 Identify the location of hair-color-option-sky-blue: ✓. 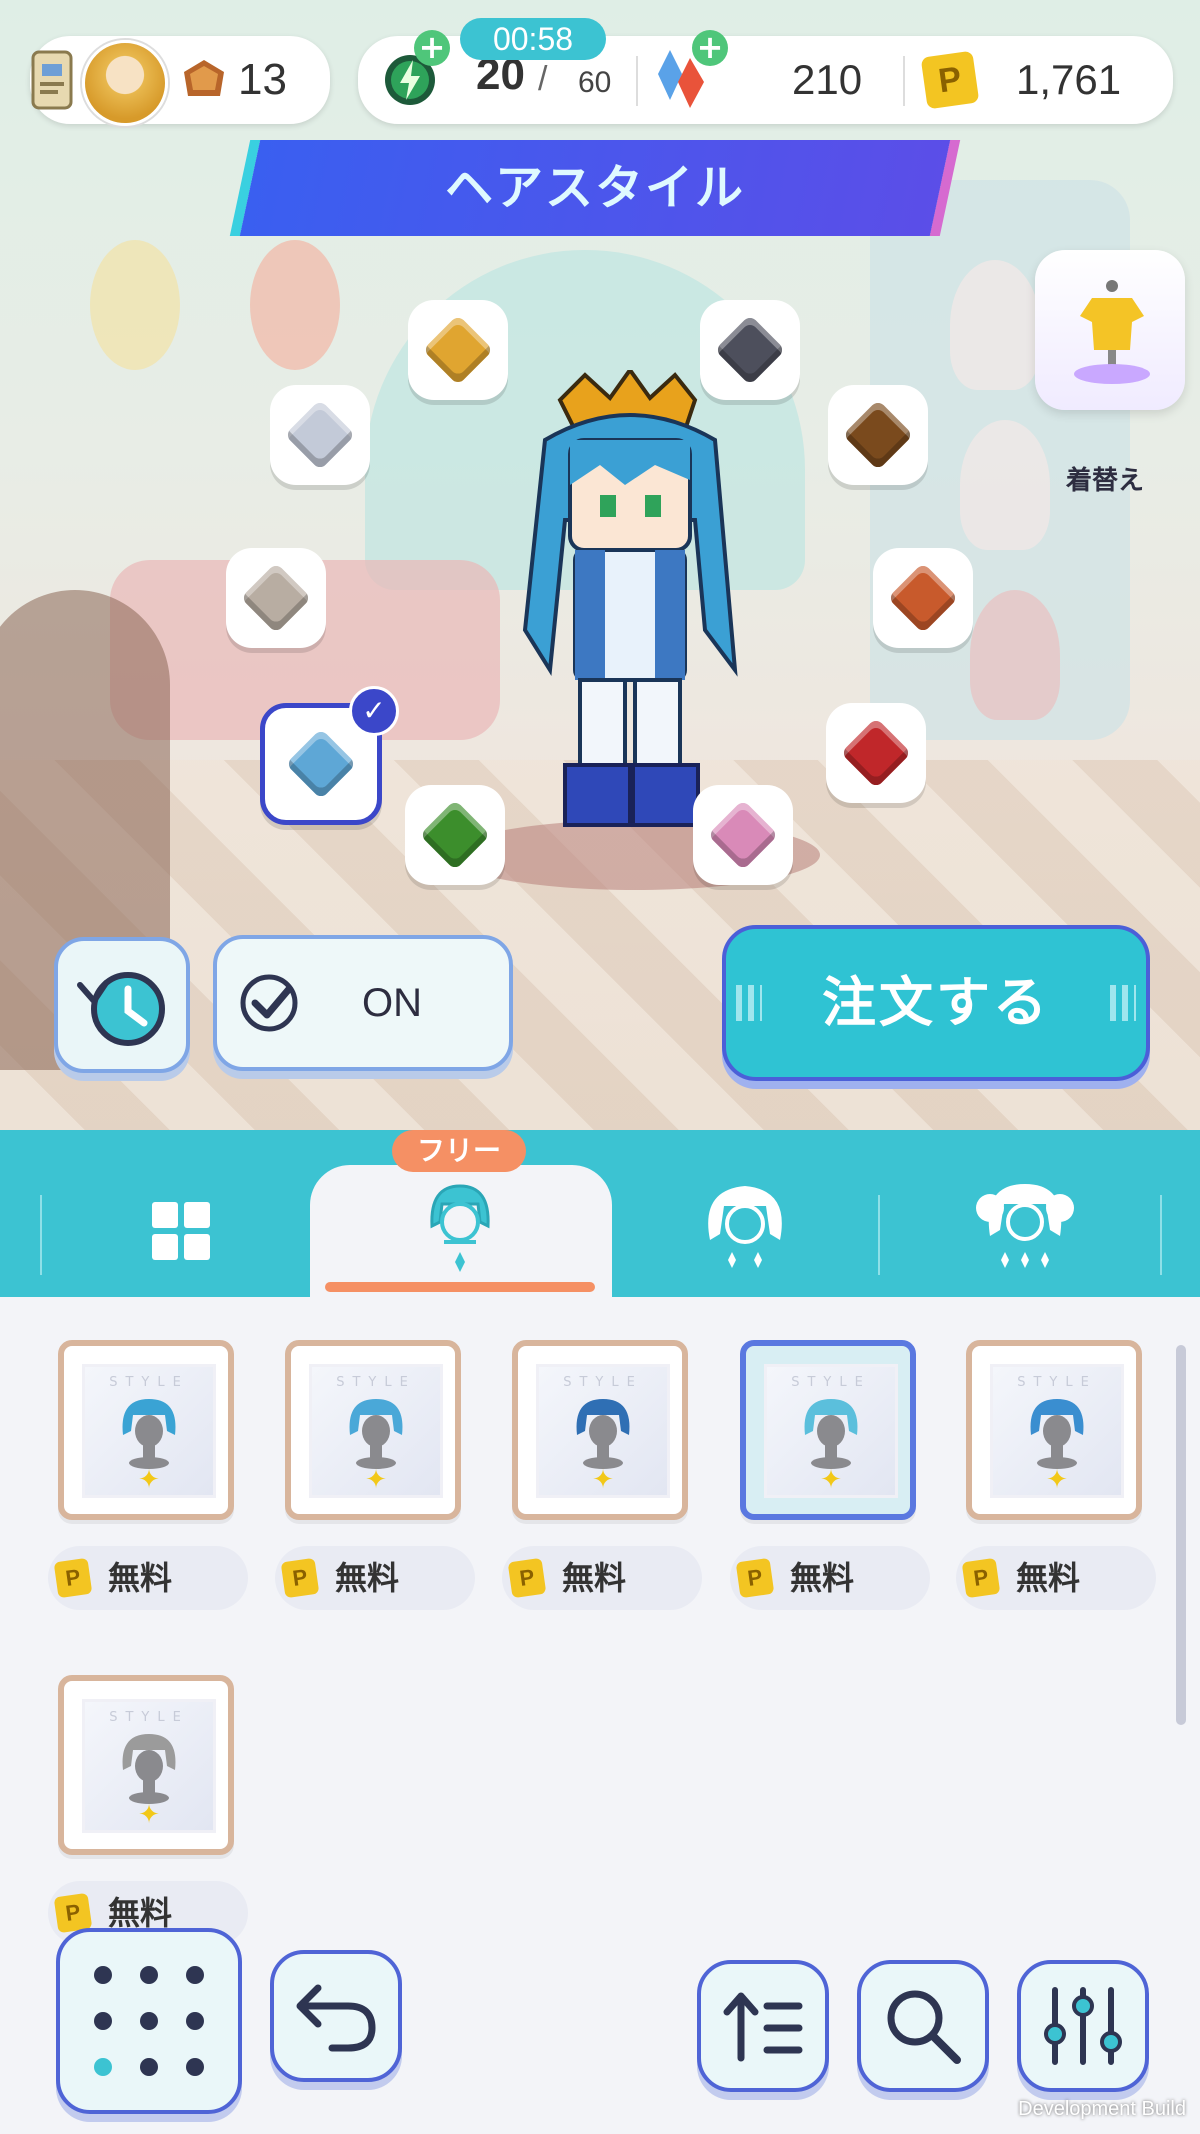
(329, 755).